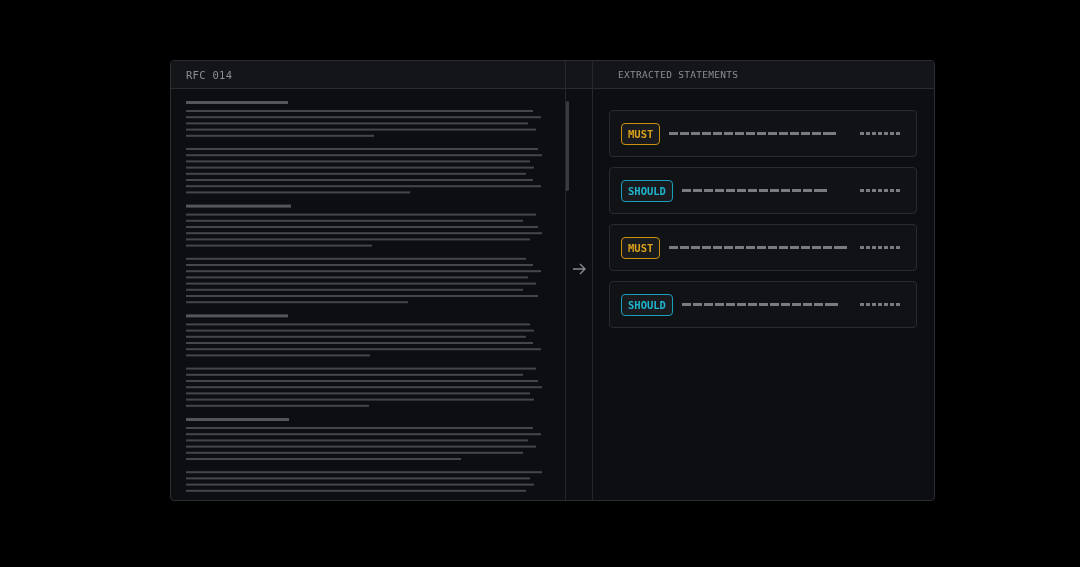 The width and height of the screenshot is (1080, 567). What do you see at coordinates (567, 146) in the screenshot?
I see `scrollbar-thumb` at bounding box center [567, 146].